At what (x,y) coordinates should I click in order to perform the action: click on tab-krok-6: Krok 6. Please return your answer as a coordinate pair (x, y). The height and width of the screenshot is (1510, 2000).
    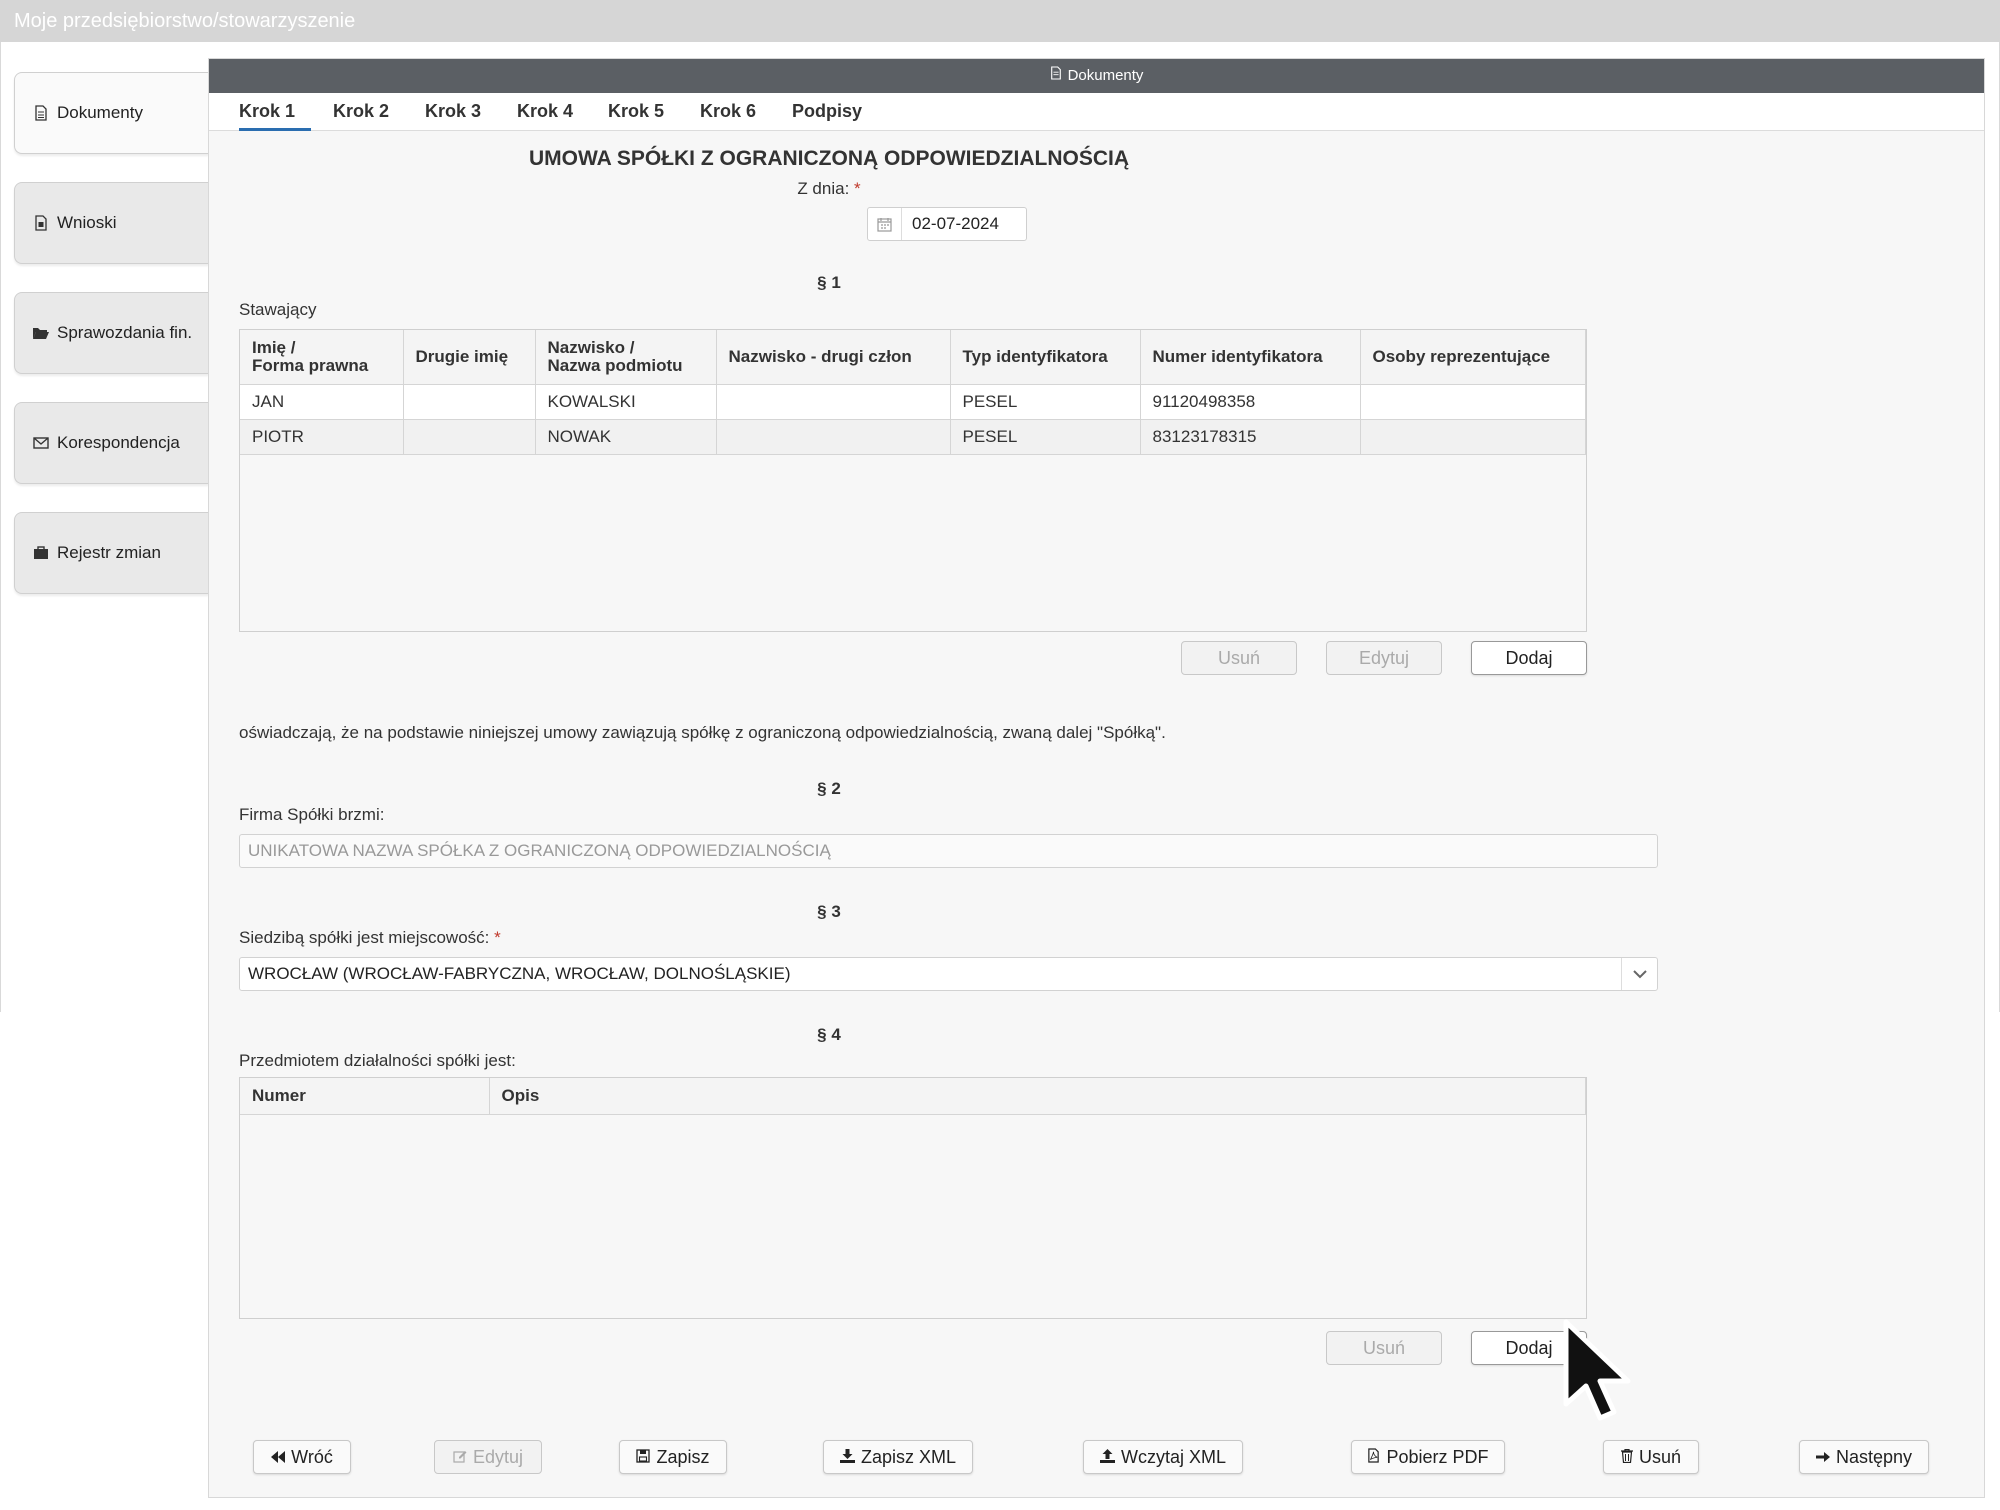
    Looking at the image, I should click on (728, 112).